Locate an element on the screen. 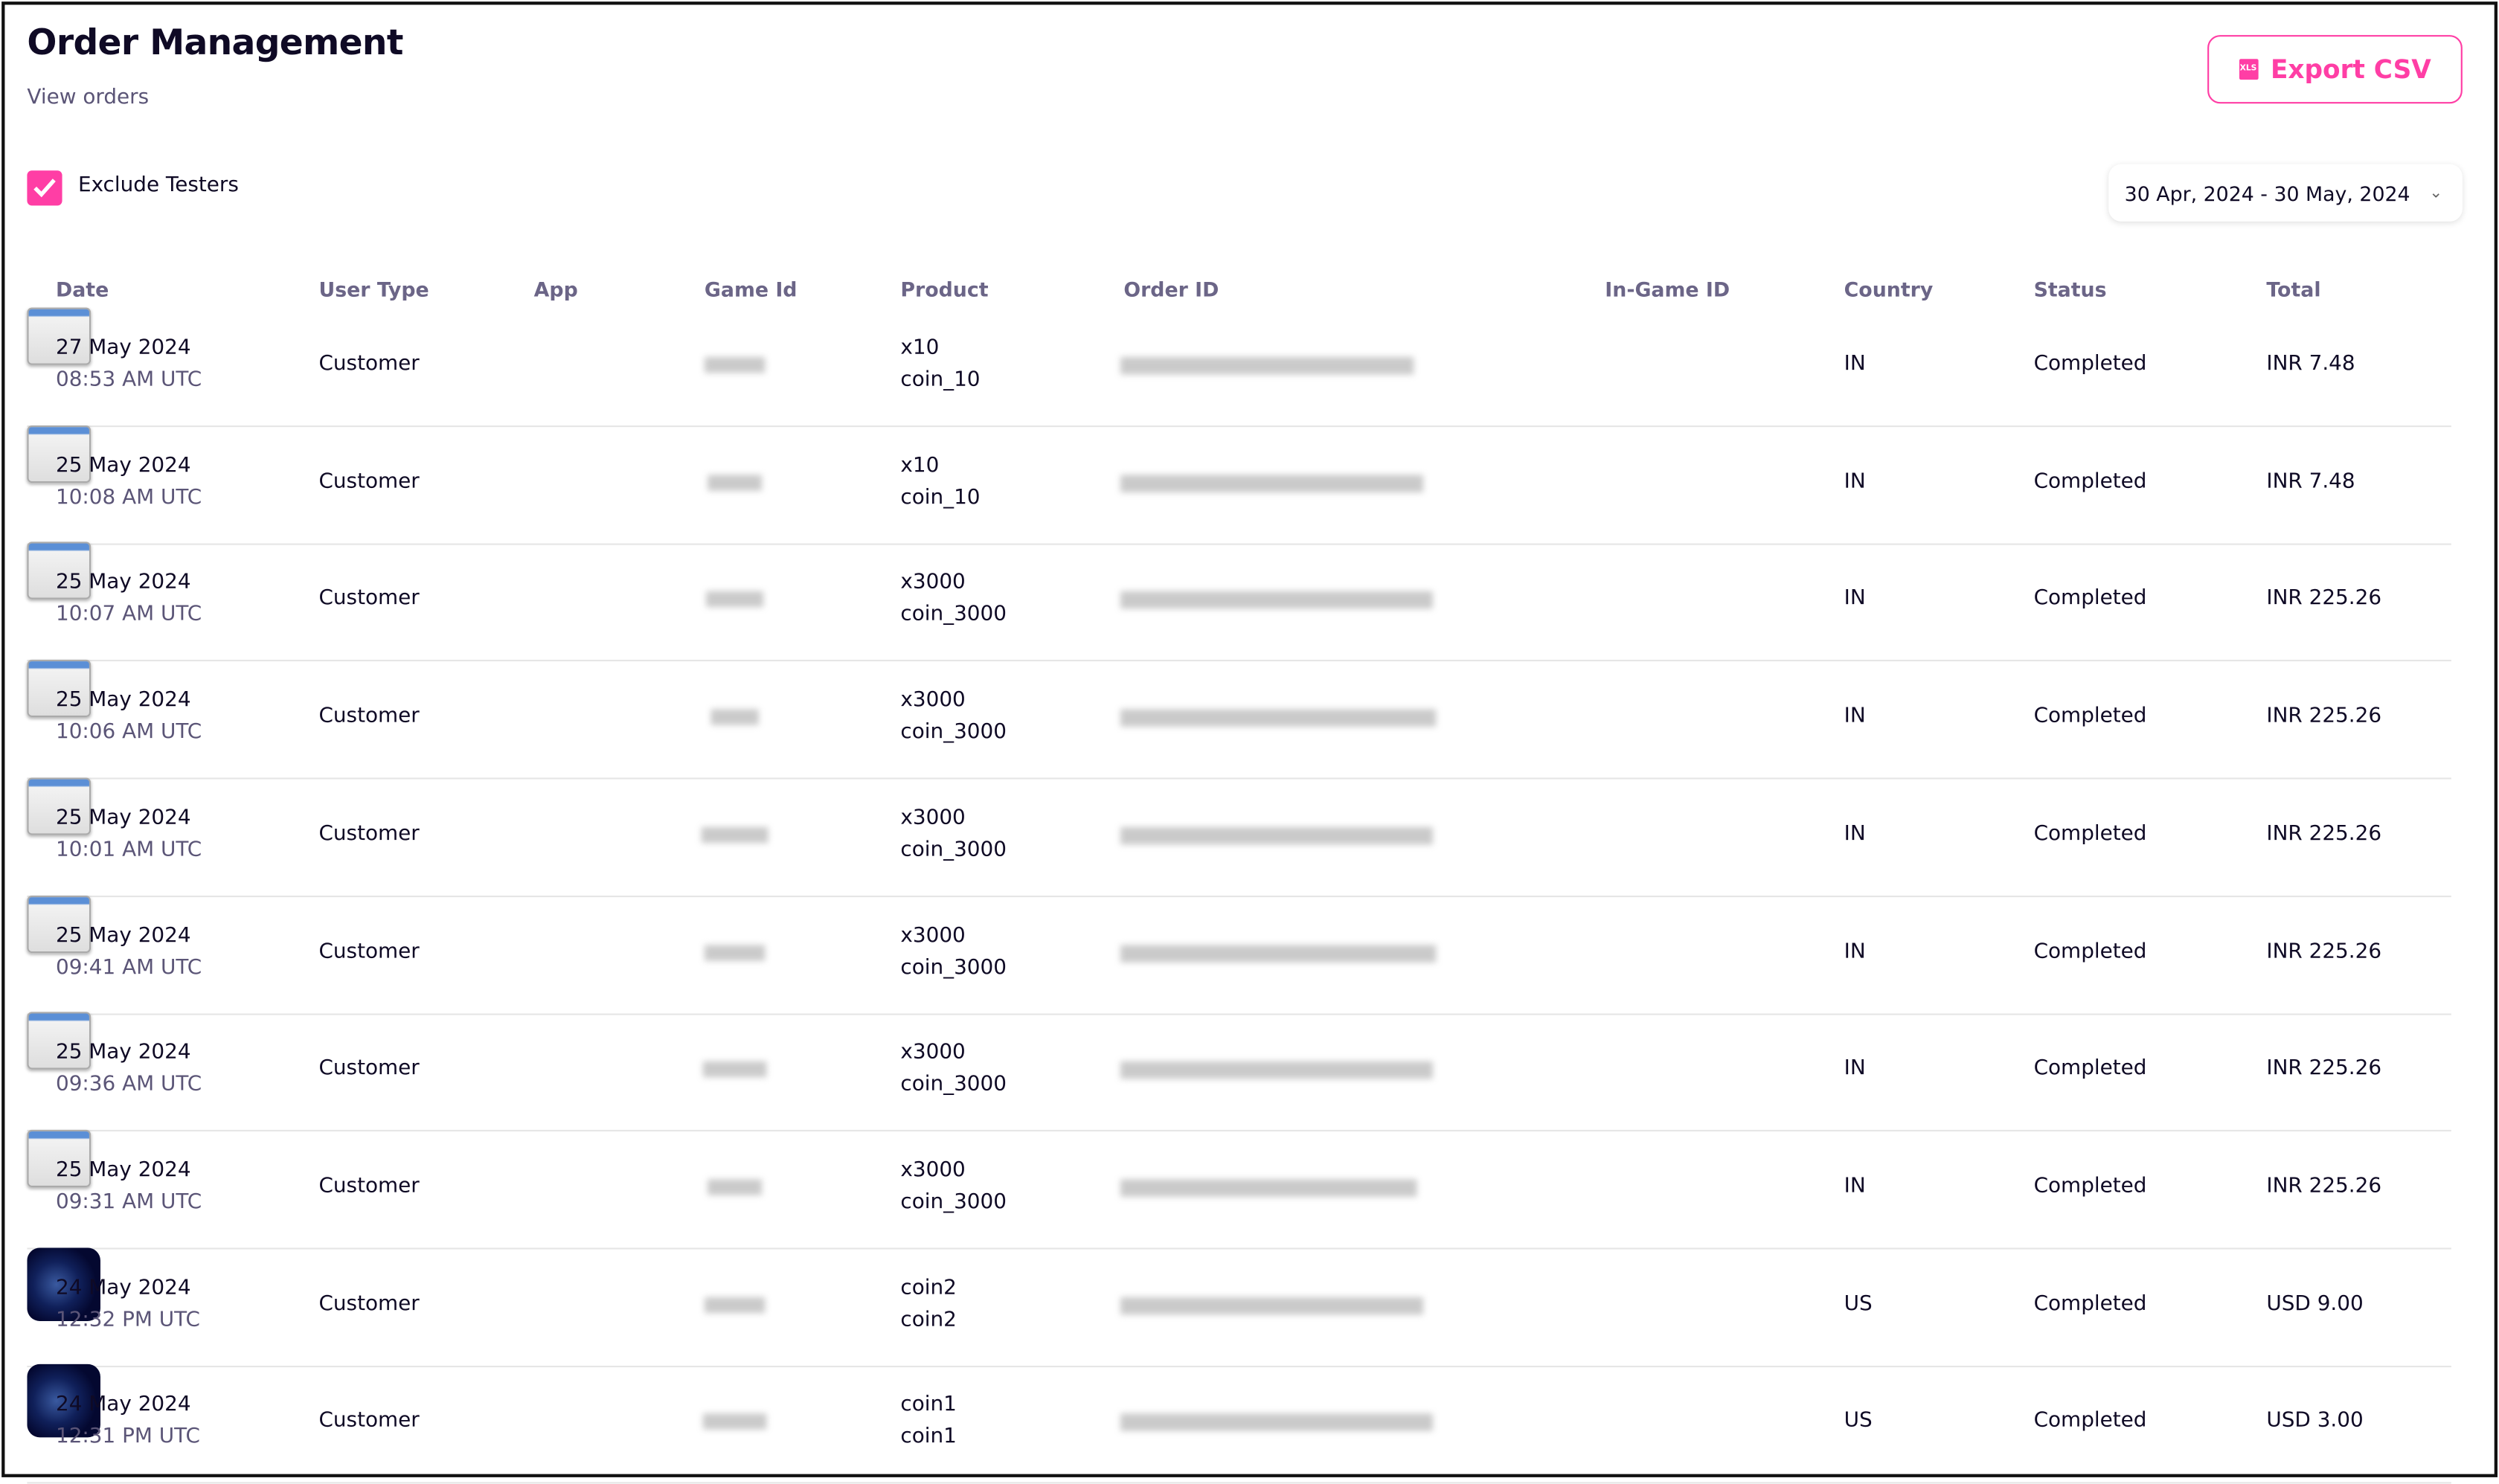 The width and height of the screenshot is (2499, 1484). date-range-picker: 30 Apr, 2024 - 30 May, 2024 ⌄ is located at coordinates (2285, 193).